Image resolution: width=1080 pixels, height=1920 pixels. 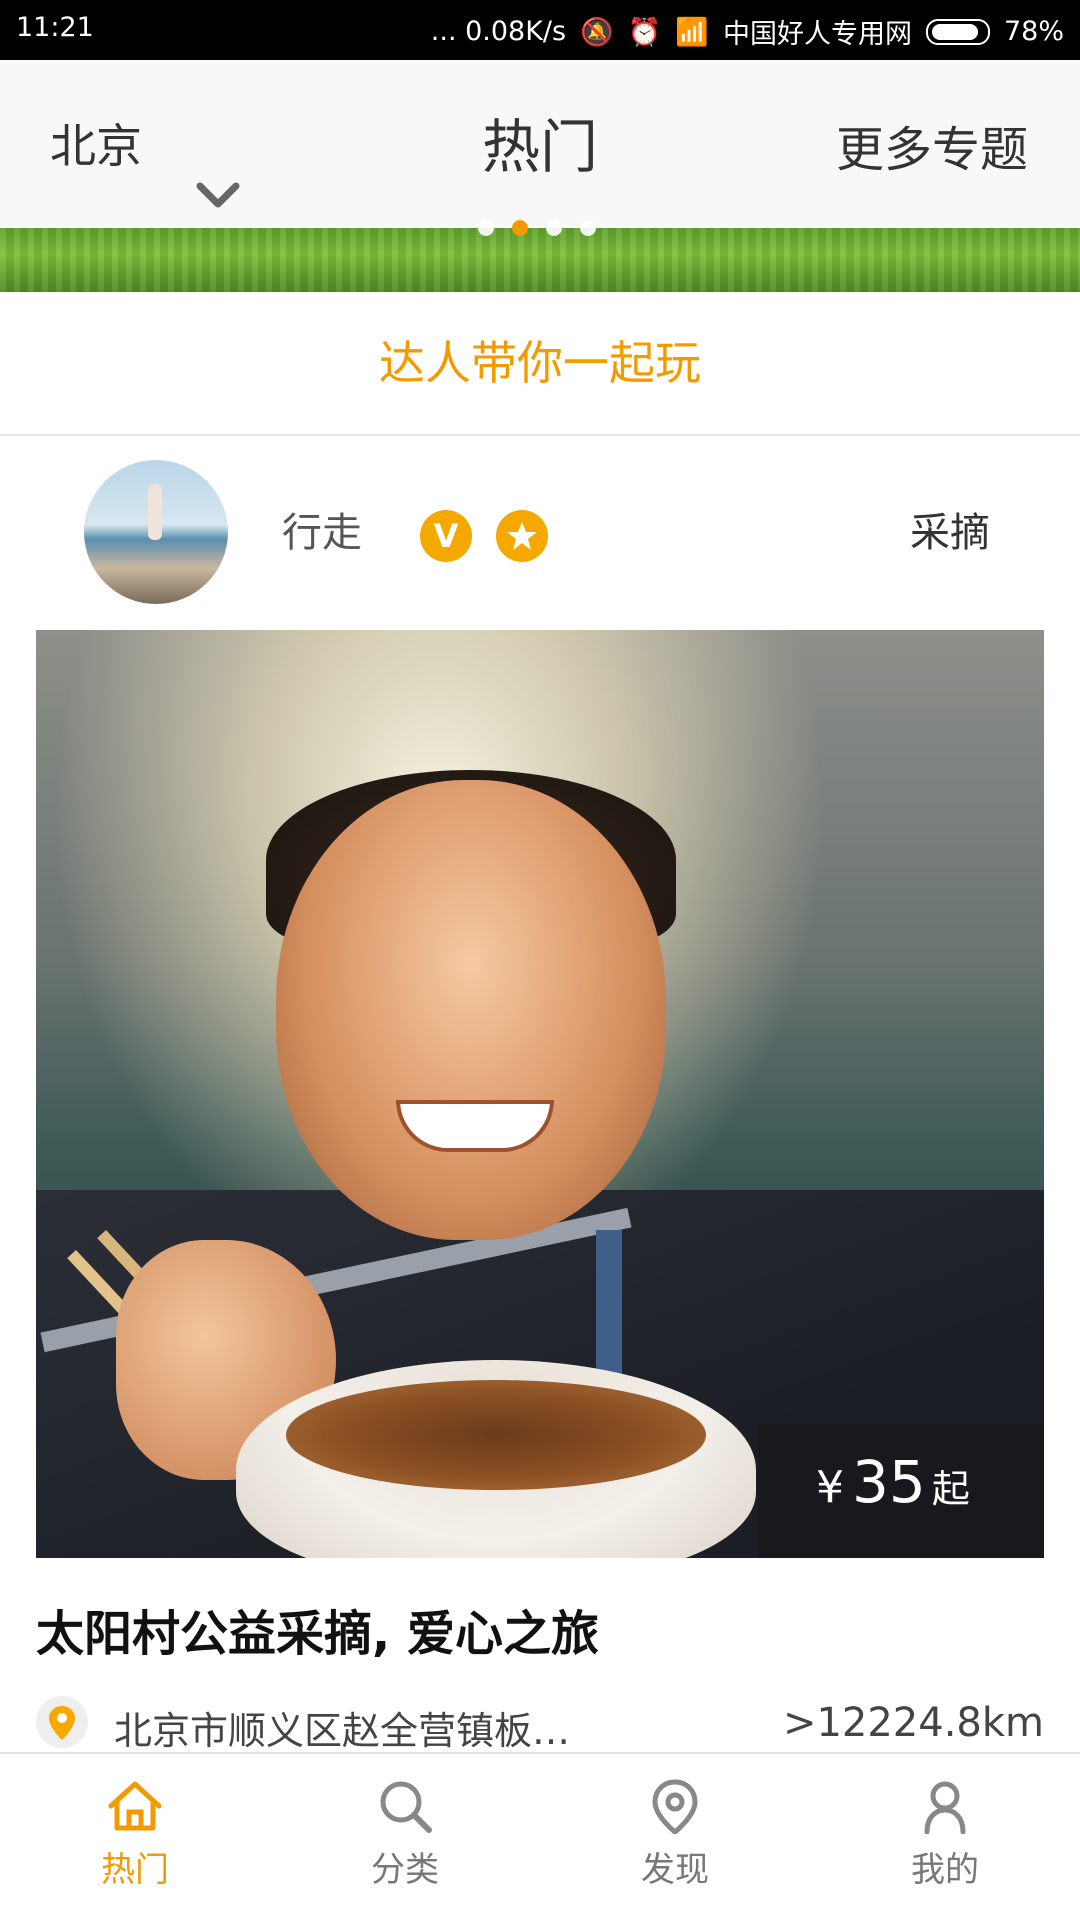 I want to click on price: ¥35 起, so click(x=893, y=1482).